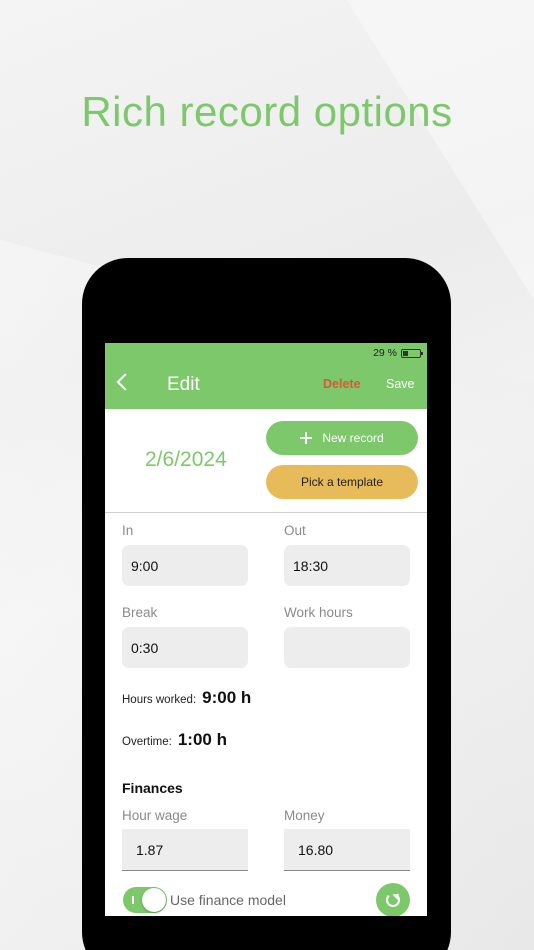 This screenshot has width=534, height=950. What do you see at coordinates (228, 900) in the screenshot?
I see `finance-model-label: Use finance model` at bounding box center [228, 900].